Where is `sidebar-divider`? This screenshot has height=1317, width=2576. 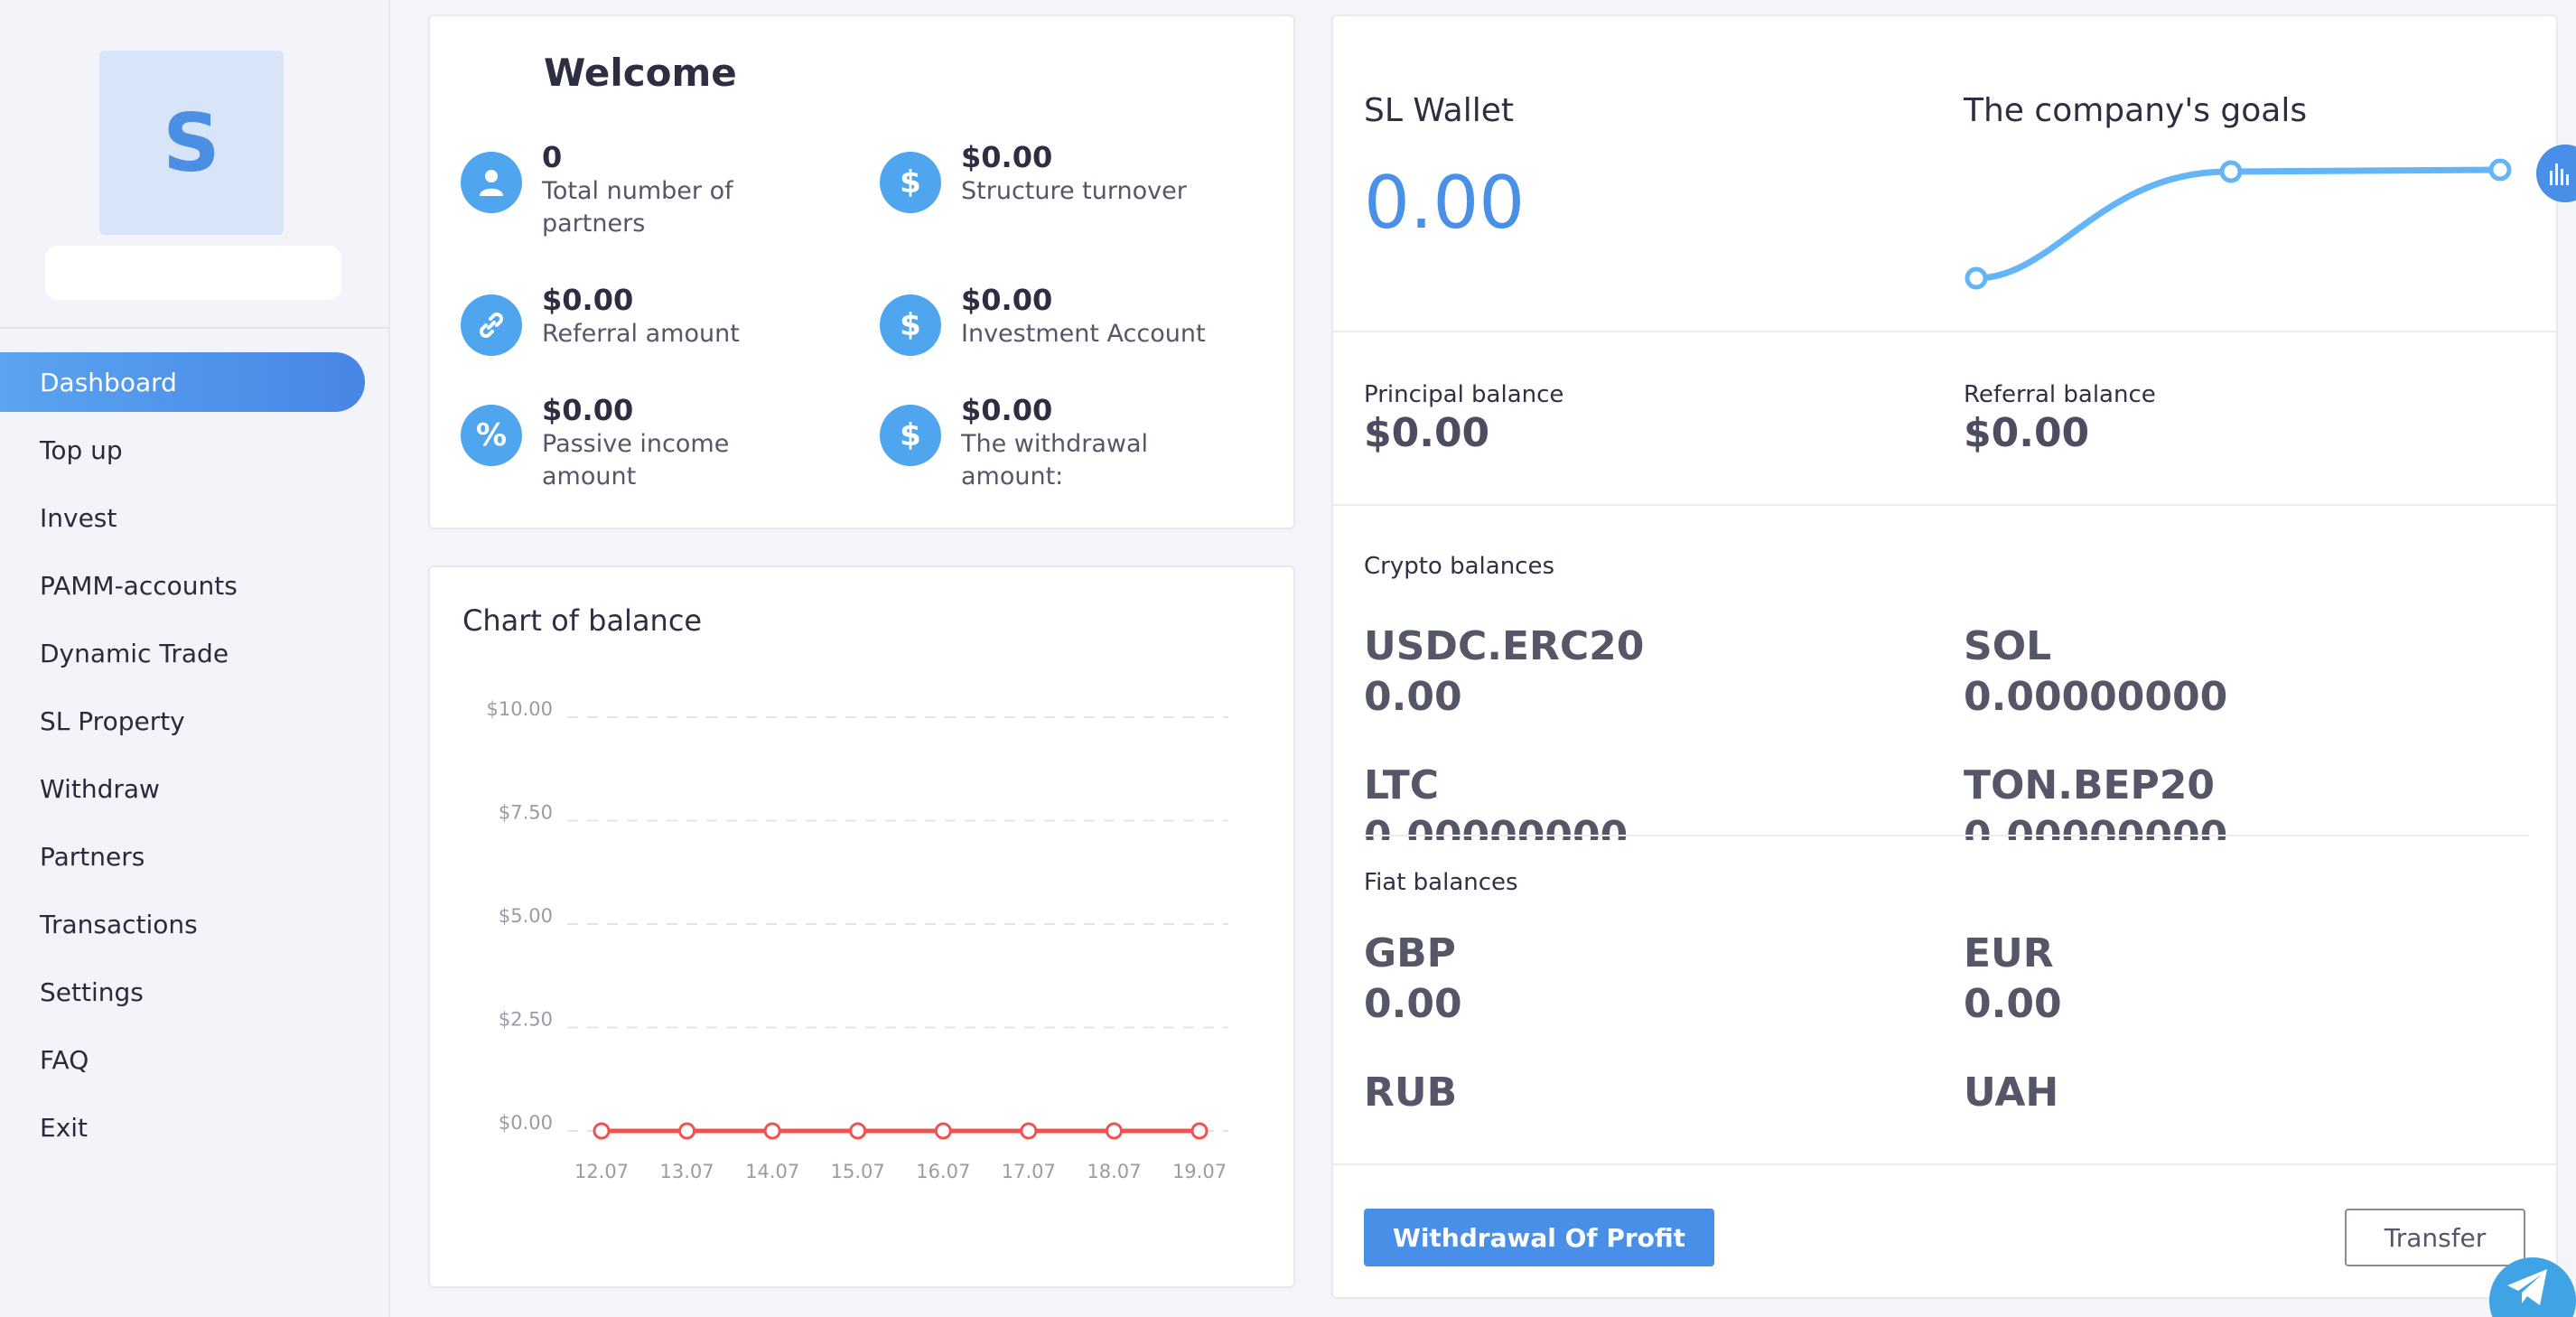
sidebar-divider is located at coordinates (195, 328).